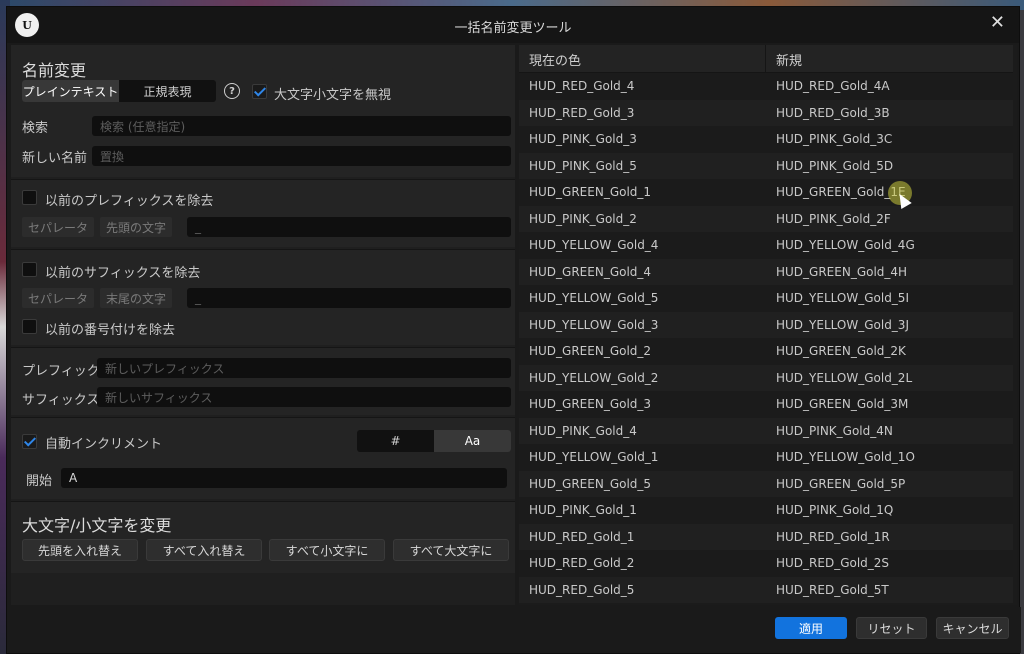  Describe the element at coordinates (58, 298) in the screenshot. I see `suffix-separator-tag: セパレータ` at that location.